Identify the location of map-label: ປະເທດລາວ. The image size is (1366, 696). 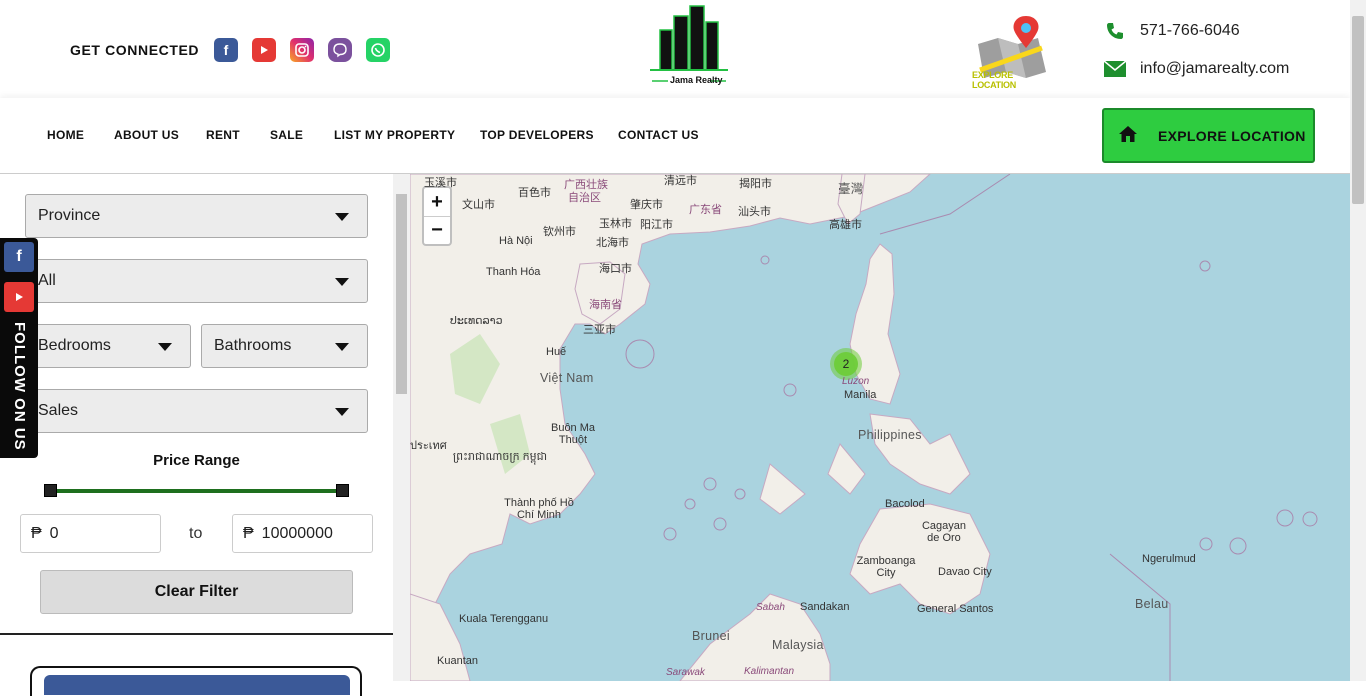
(476, 321).